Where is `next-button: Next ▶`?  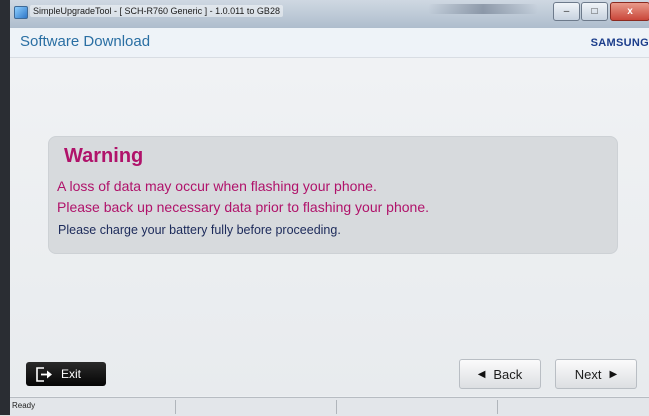 next-button: Next ▶ is located at coordinates (596, 374).